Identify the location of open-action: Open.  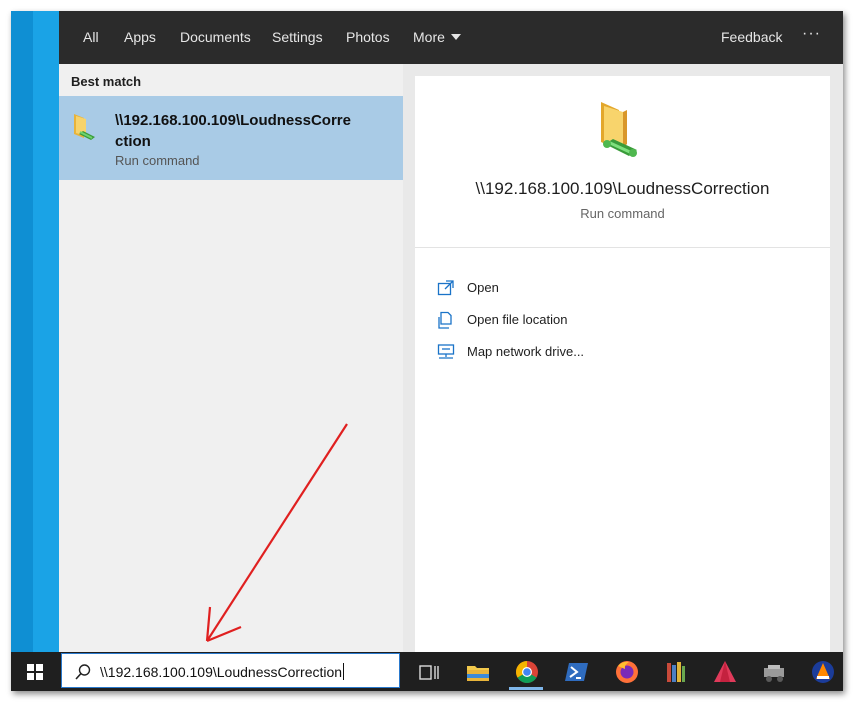
(627, 289).